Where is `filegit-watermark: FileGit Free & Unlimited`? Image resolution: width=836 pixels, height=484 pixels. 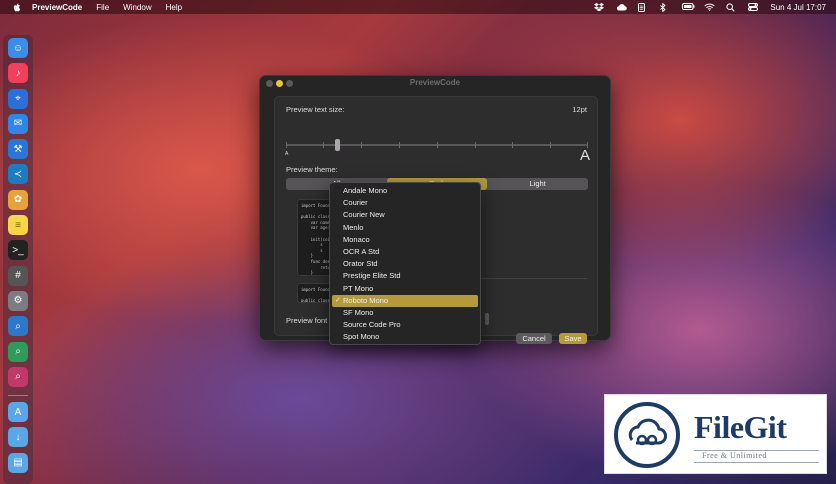 filegit-watermark: FileGit Free & Unlimited is located at coordinates (715, 434).